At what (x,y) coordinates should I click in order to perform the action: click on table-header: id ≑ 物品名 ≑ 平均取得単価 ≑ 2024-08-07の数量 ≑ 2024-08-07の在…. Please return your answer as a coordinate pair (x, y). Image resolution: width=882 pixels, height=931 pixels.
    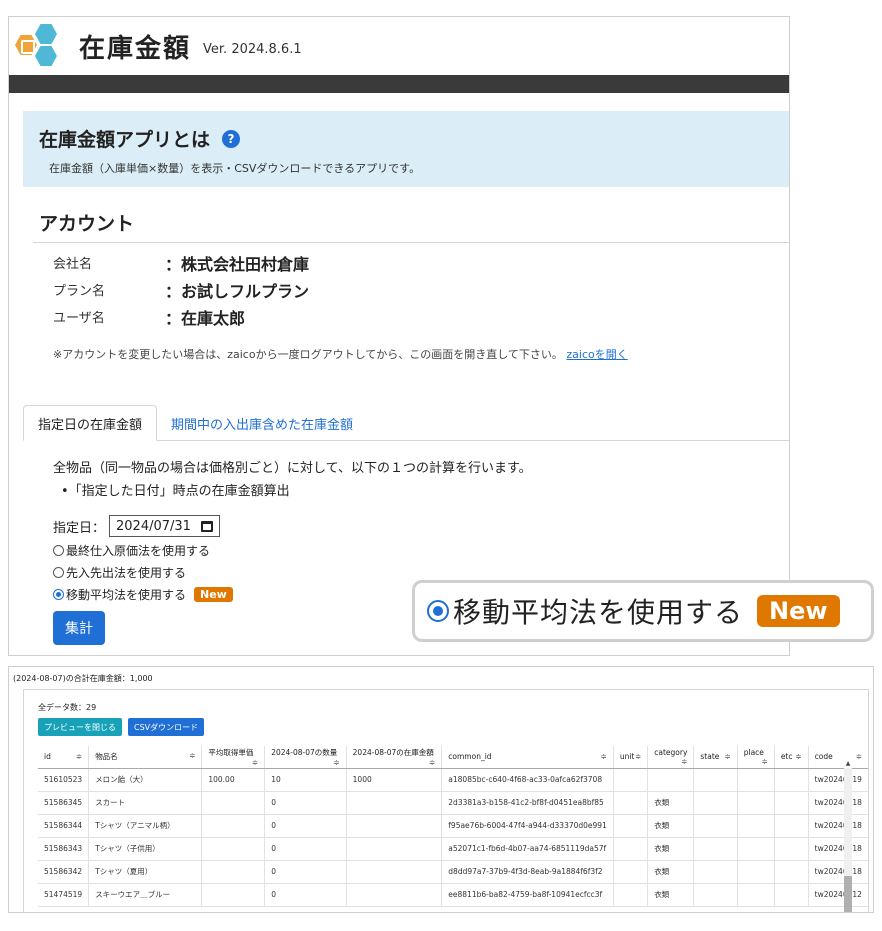
    Looking at the image, I should click on (453, 757).